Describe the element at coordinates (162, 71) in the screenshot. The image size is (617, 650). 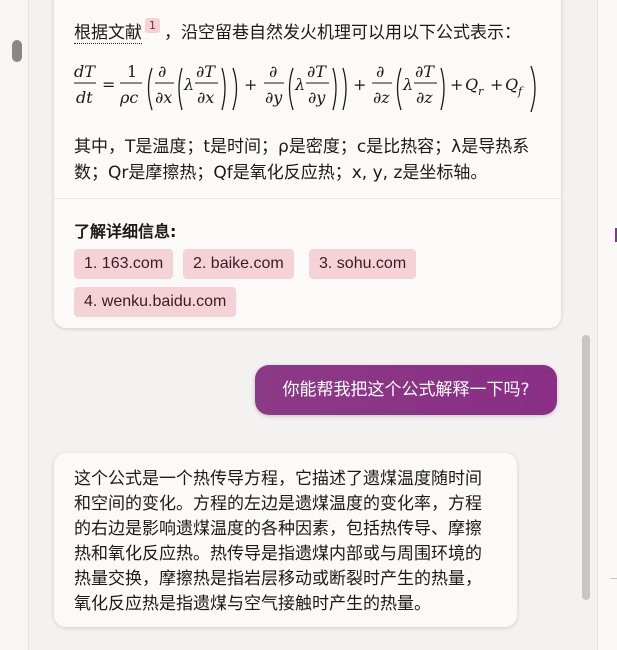
I see `formula-partial-1: ∂` at that location.